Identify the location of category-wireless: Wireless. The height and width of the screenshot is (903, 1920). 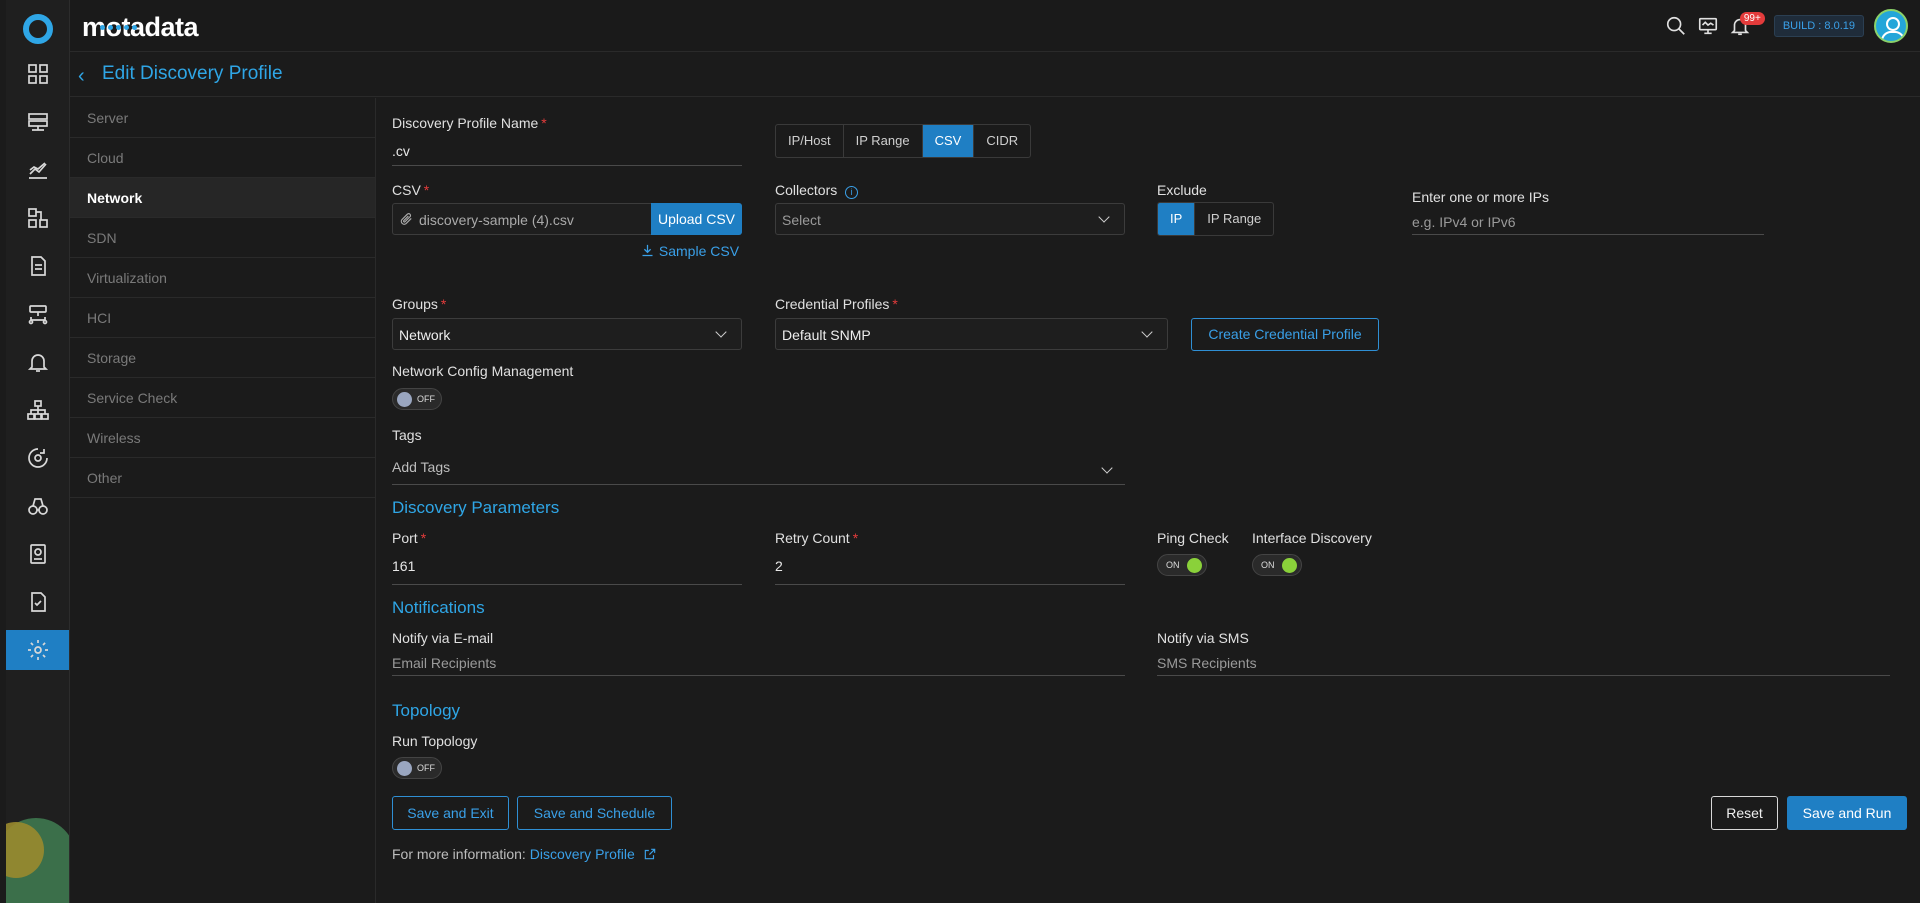
(222, 438).